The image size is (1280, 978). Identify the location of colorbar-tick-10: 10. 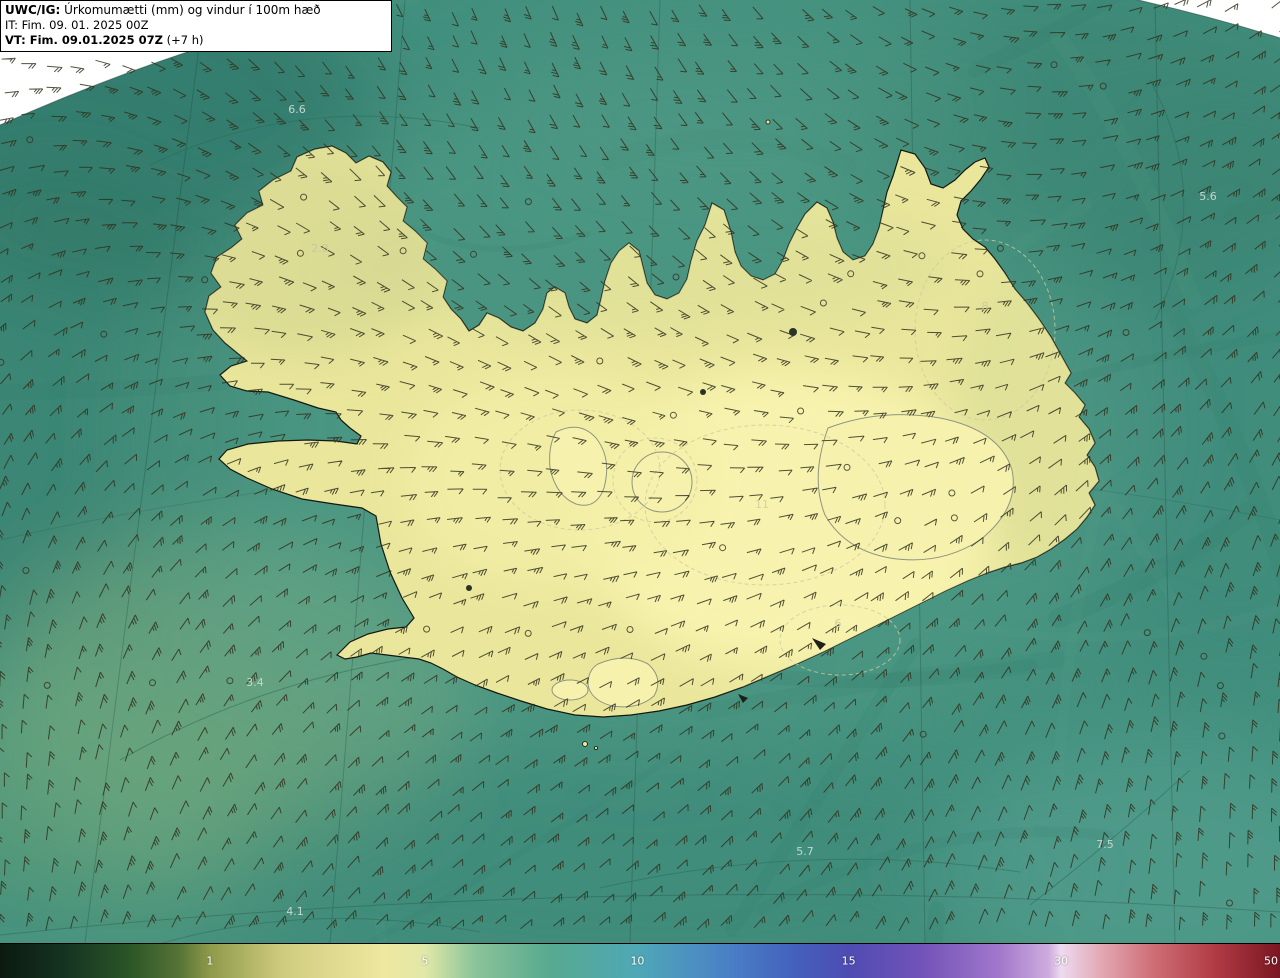
(637, 961).